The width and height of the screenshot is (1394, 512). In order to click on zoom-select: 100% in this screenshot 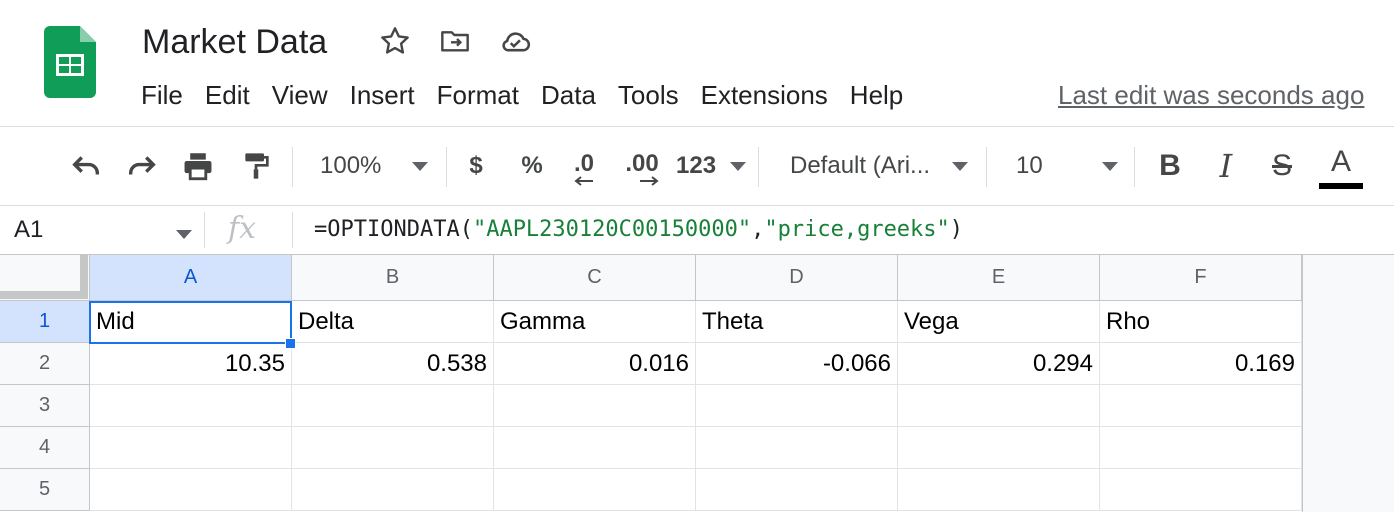, I will do `click(372, 166)`.